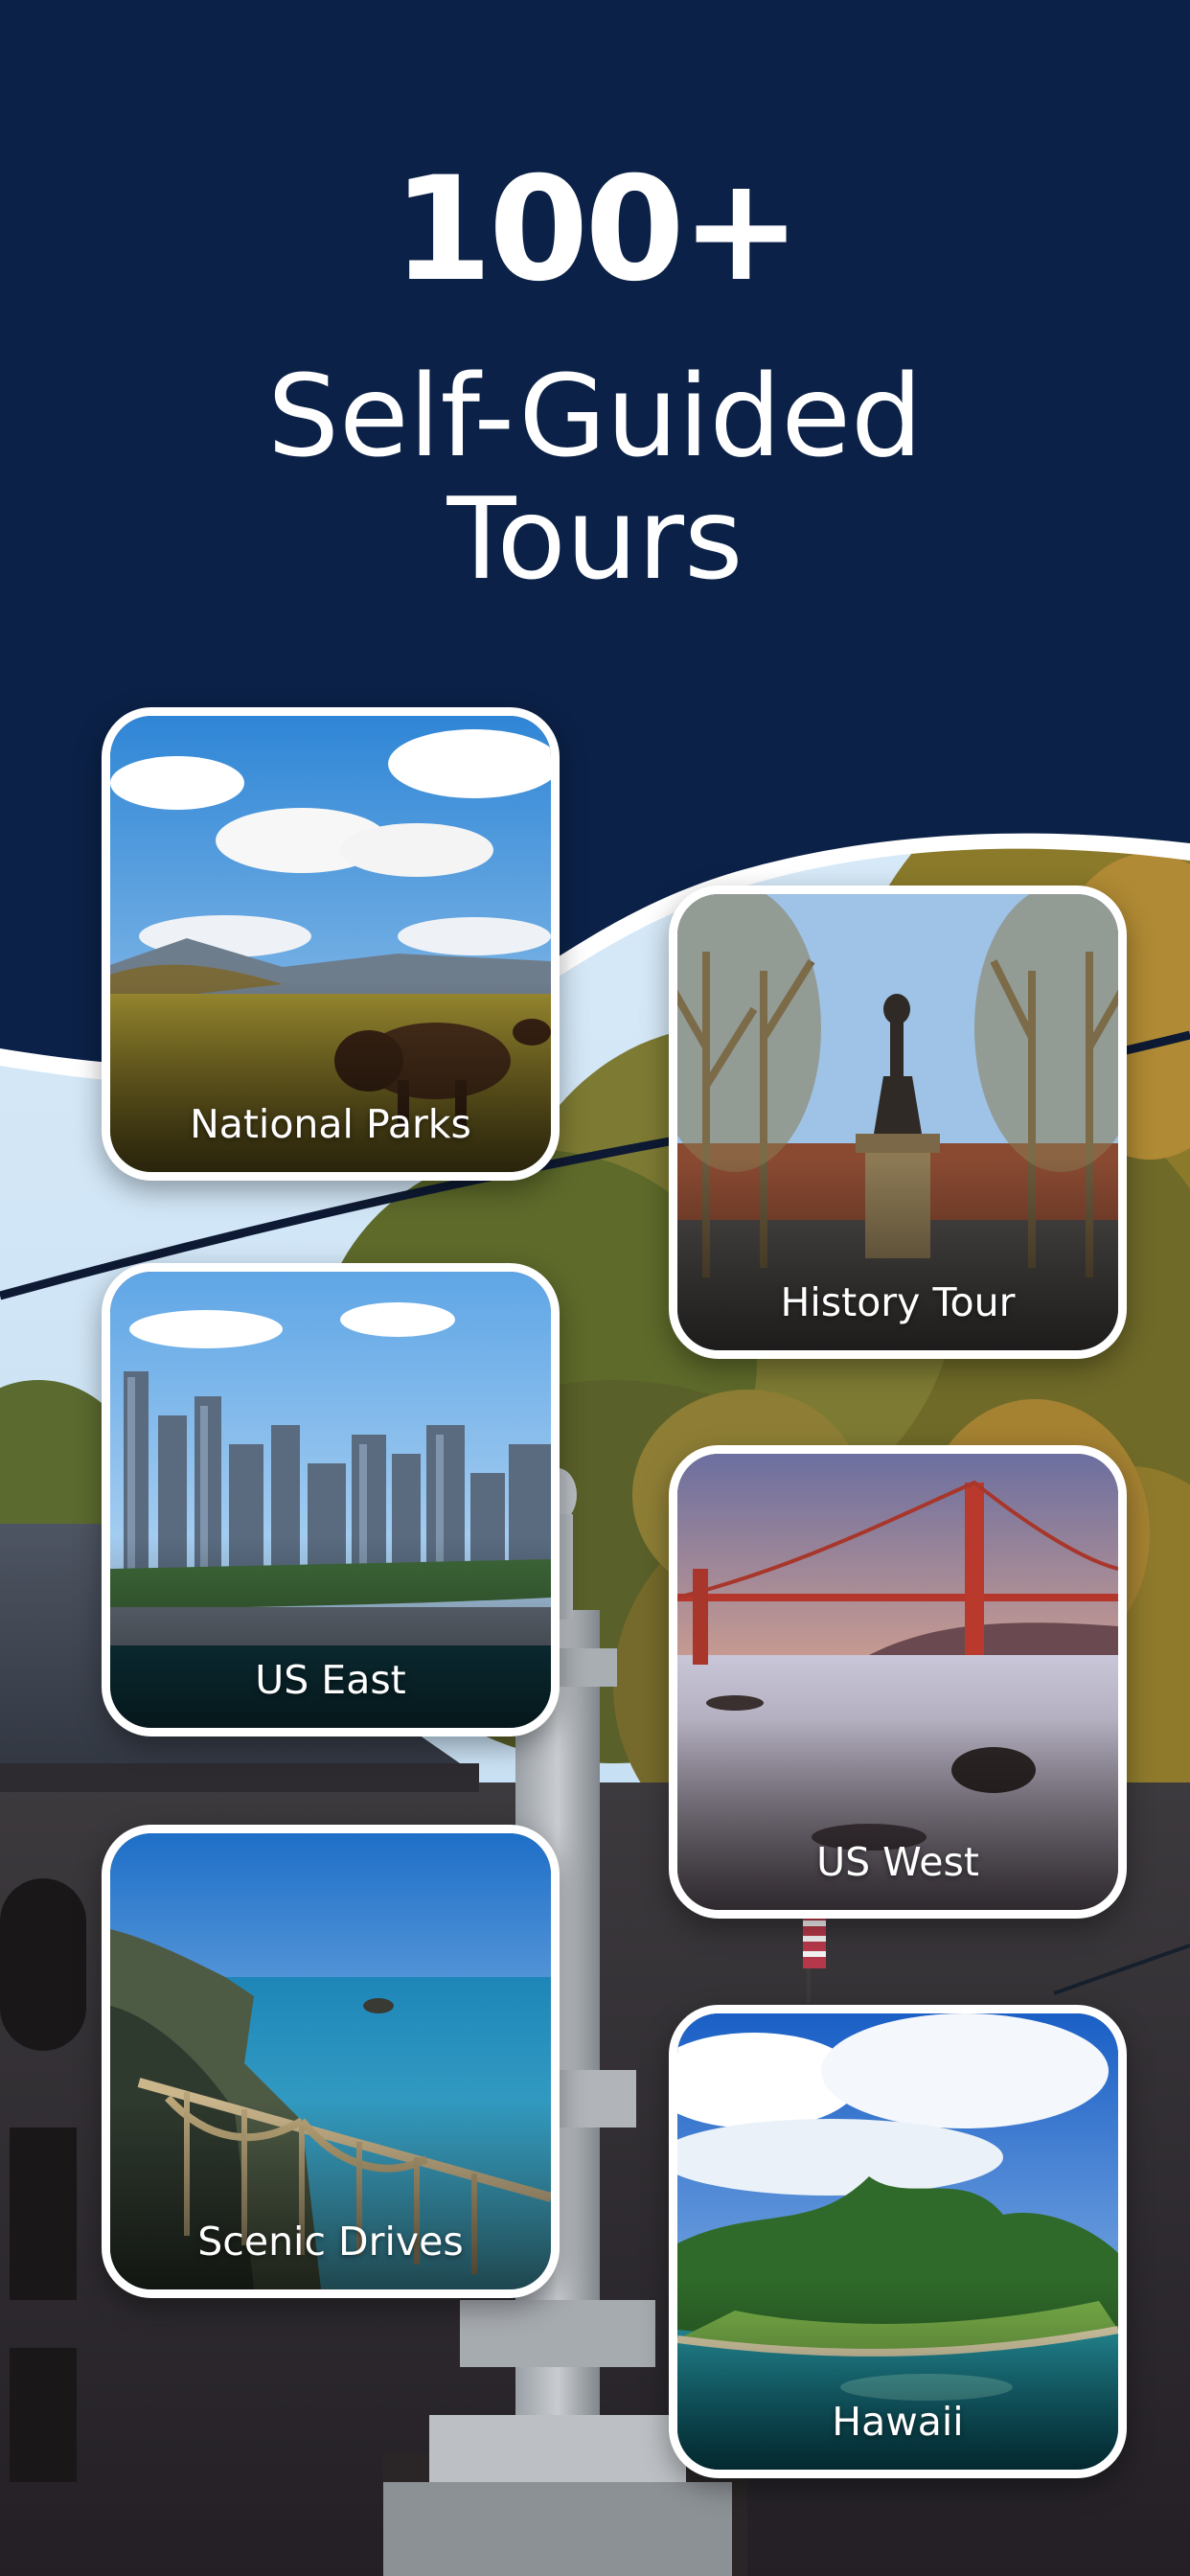 This screenshot has height=2576, width=1190. I want to click on card-us-east: US East, so click(331, 1499).